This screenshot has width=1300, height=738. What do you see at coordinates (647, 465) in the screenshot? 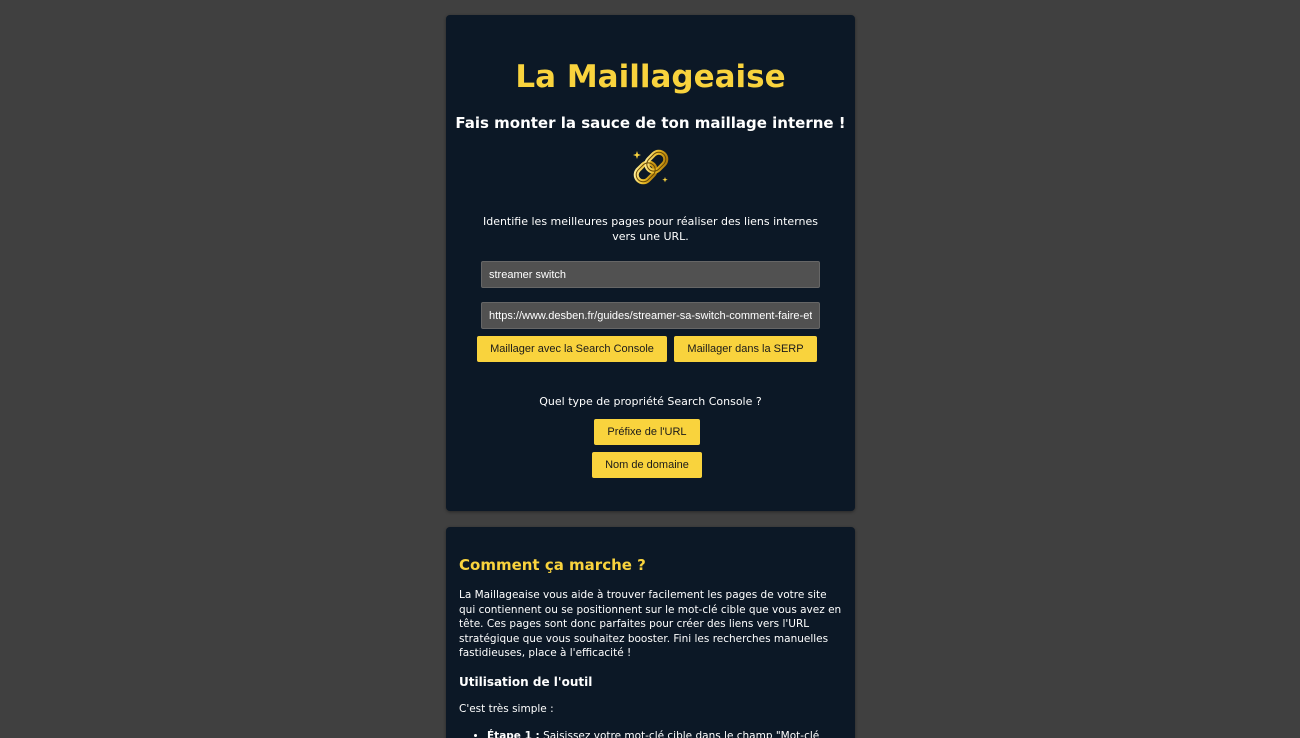
I see `domain-name-button: Nom de domaine` at bounding box center [647, 465].